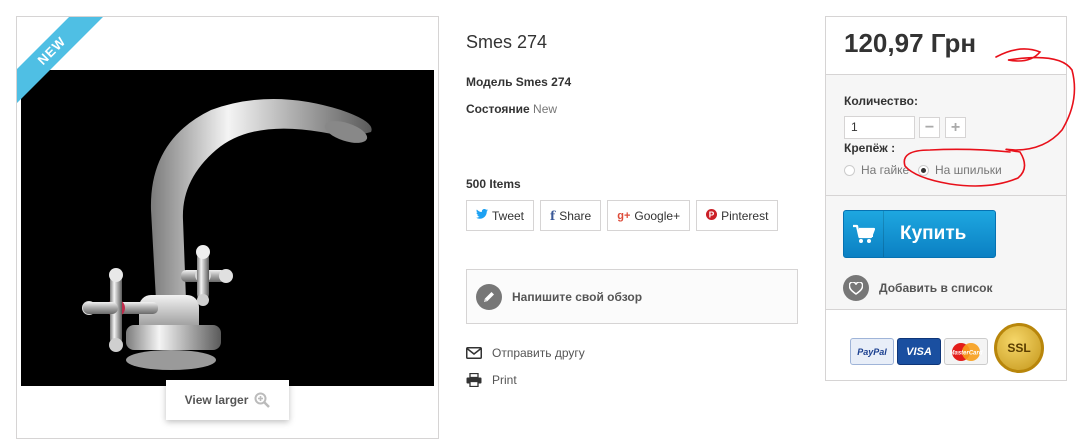  I want to click on pinterest-icon: P, so click(712, 215).